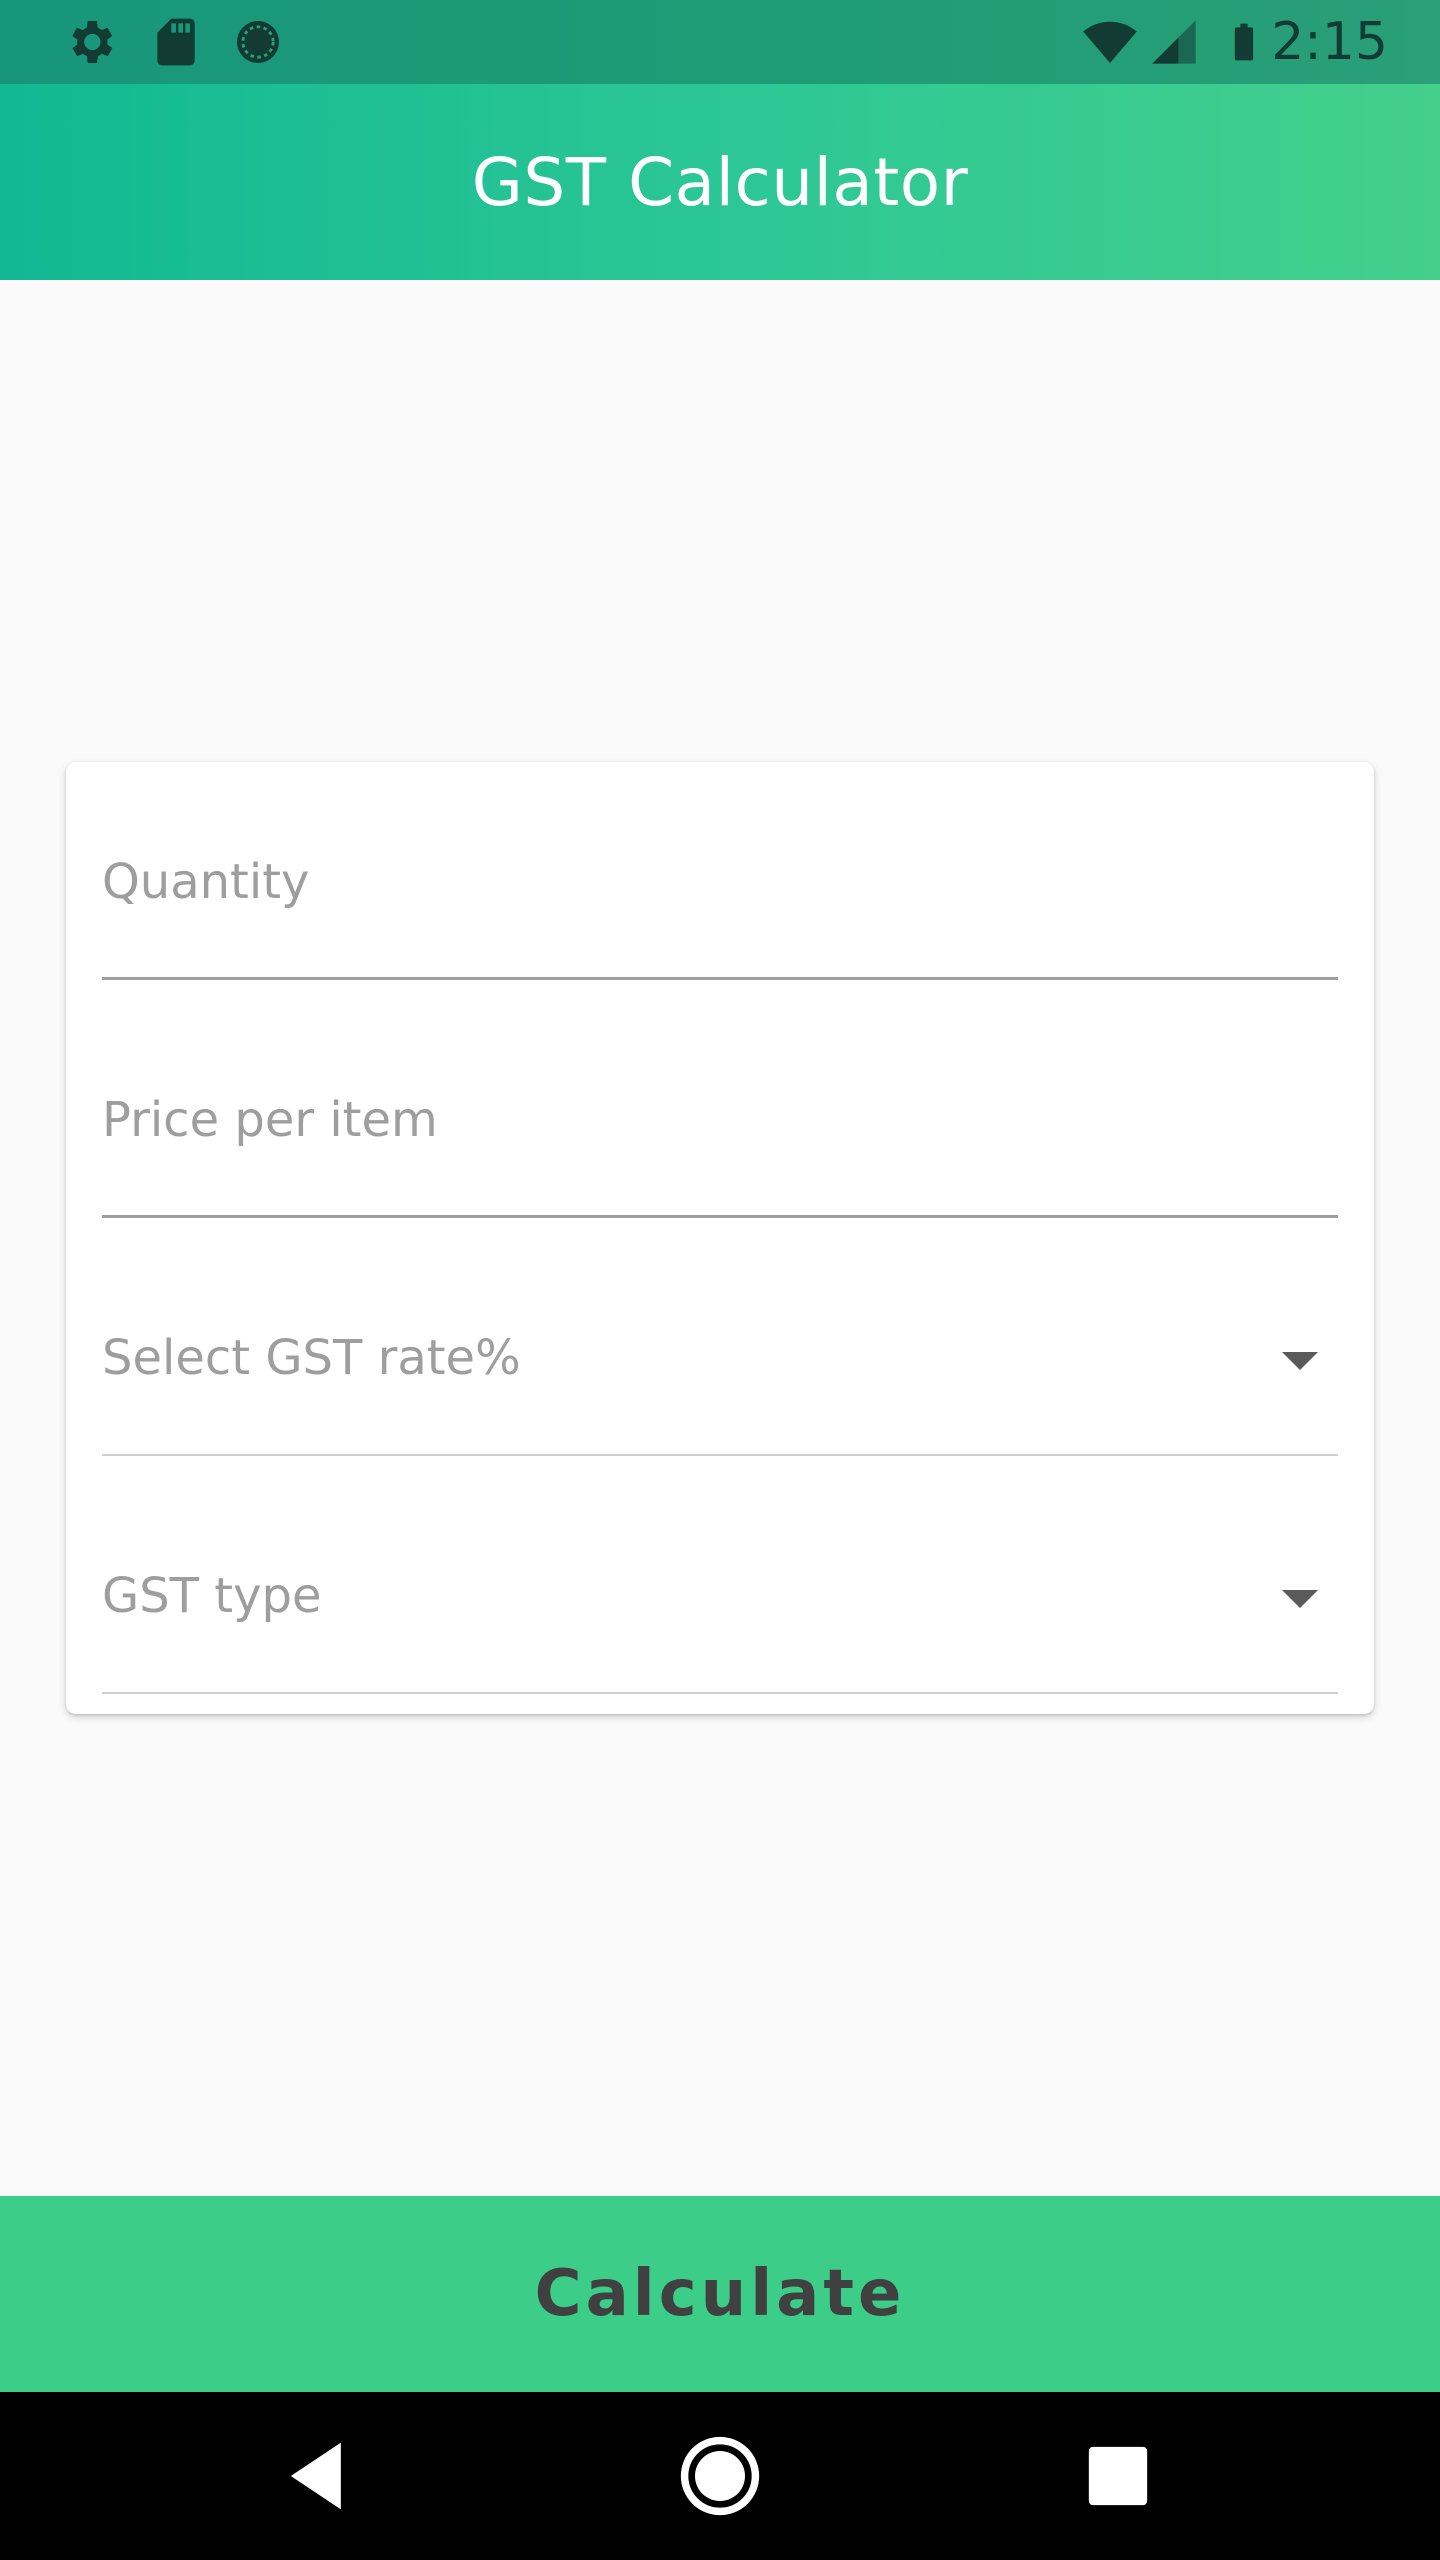  Describe the element at coordinates (1244, 42) in the screenshot. I see `battery-icon` at that location.